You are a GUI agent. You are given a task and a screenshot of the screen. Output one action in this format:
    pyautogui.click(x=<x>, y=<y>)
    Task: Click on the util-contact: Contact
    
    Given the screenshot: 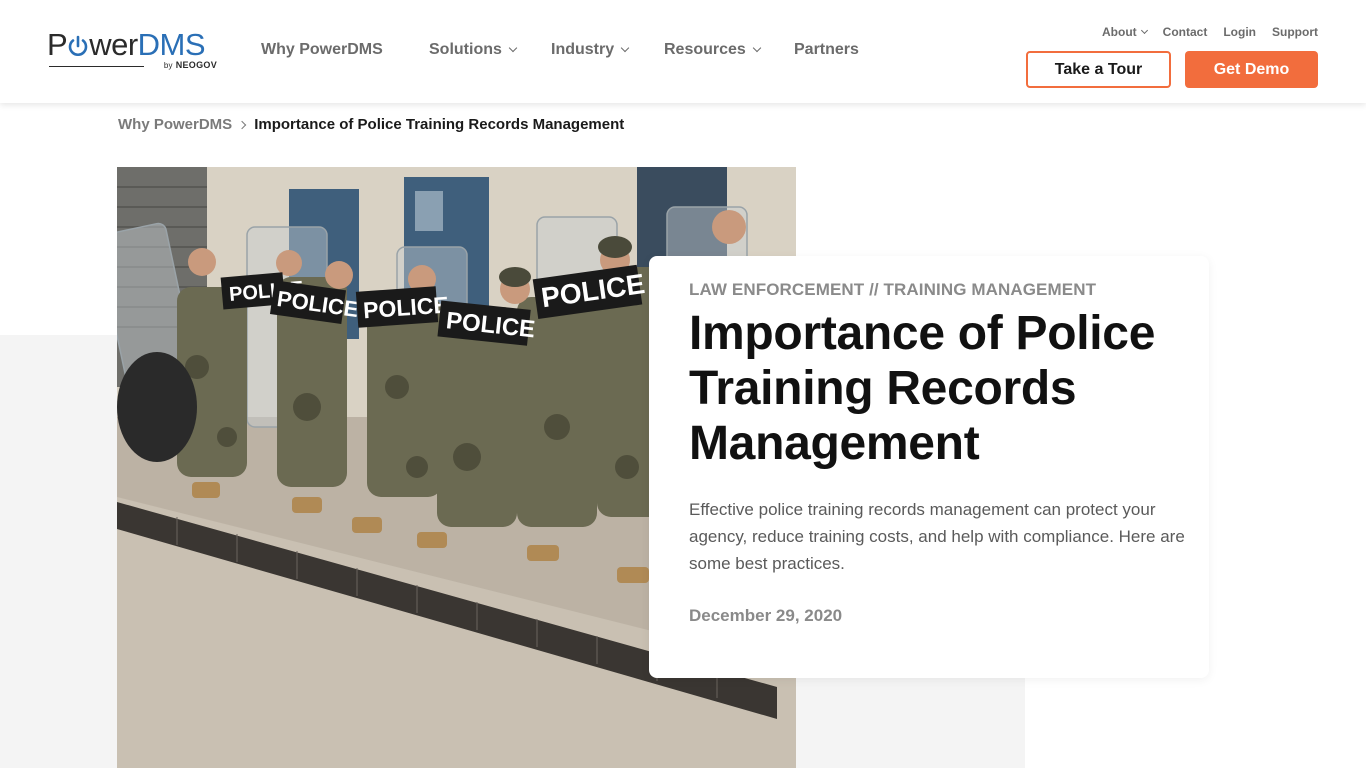 What is the action you would take?
    pyautogui.click(x=1185, y=32)
    